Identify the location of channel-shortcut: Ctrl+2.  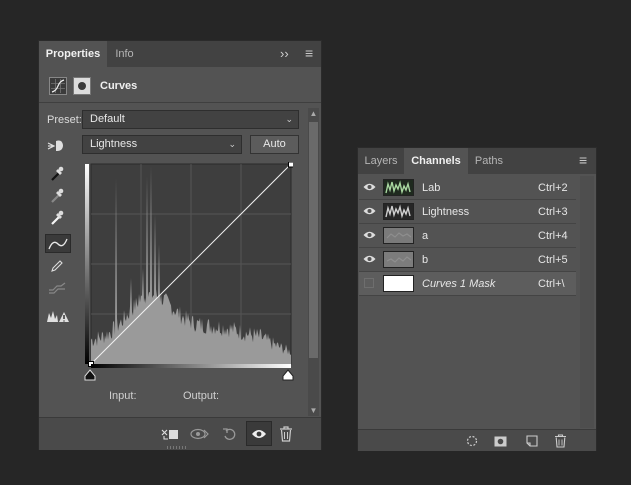
(553, 188).